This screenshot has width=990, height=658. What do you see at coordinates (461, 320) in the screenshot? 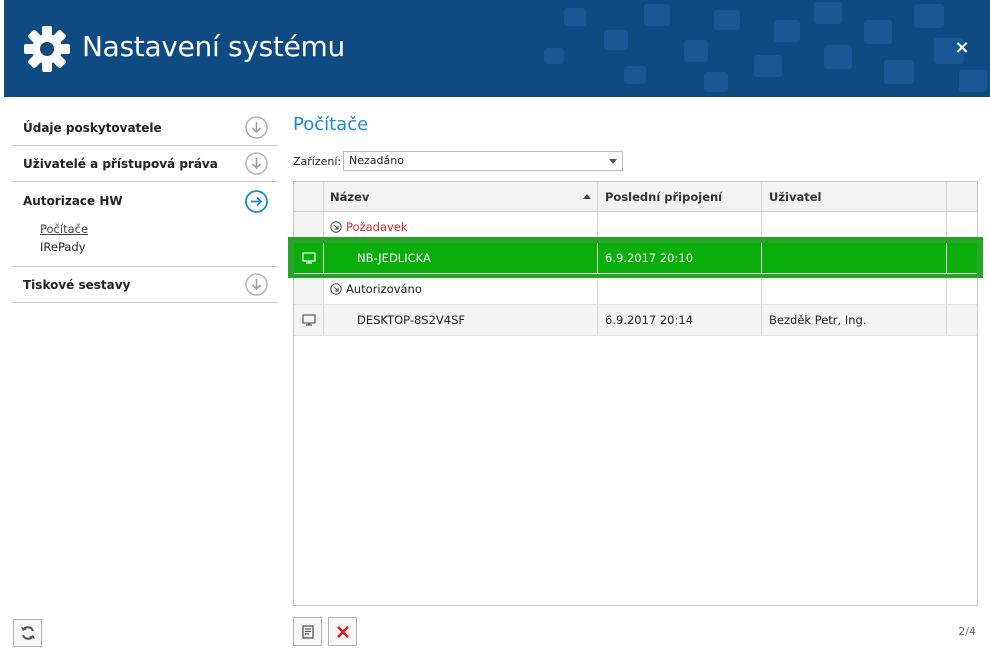
I see `cell-nazev: DESKTOP-8S2V4SF` at bounding box center [461, 320].